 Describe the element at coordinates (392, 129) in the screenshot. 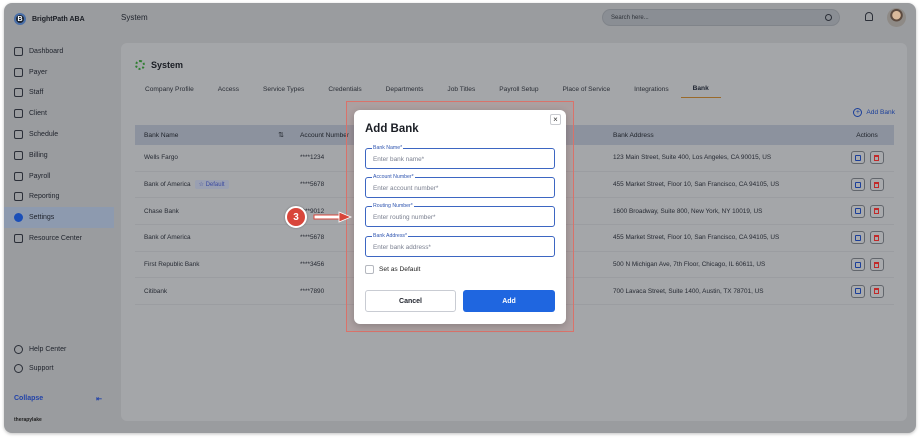

I see `modal-title: Add Bank` at that location.